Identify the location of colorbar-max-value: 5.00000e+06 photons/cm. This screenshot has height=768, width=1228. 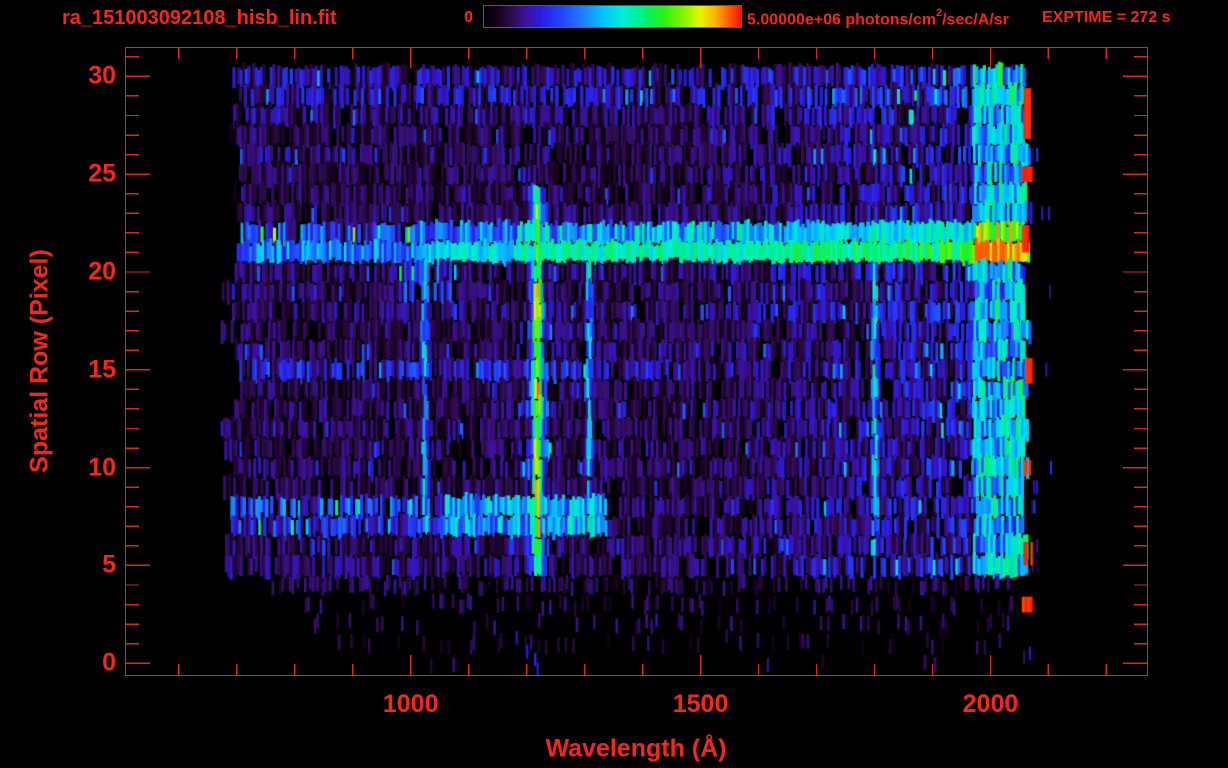
(841, 20).